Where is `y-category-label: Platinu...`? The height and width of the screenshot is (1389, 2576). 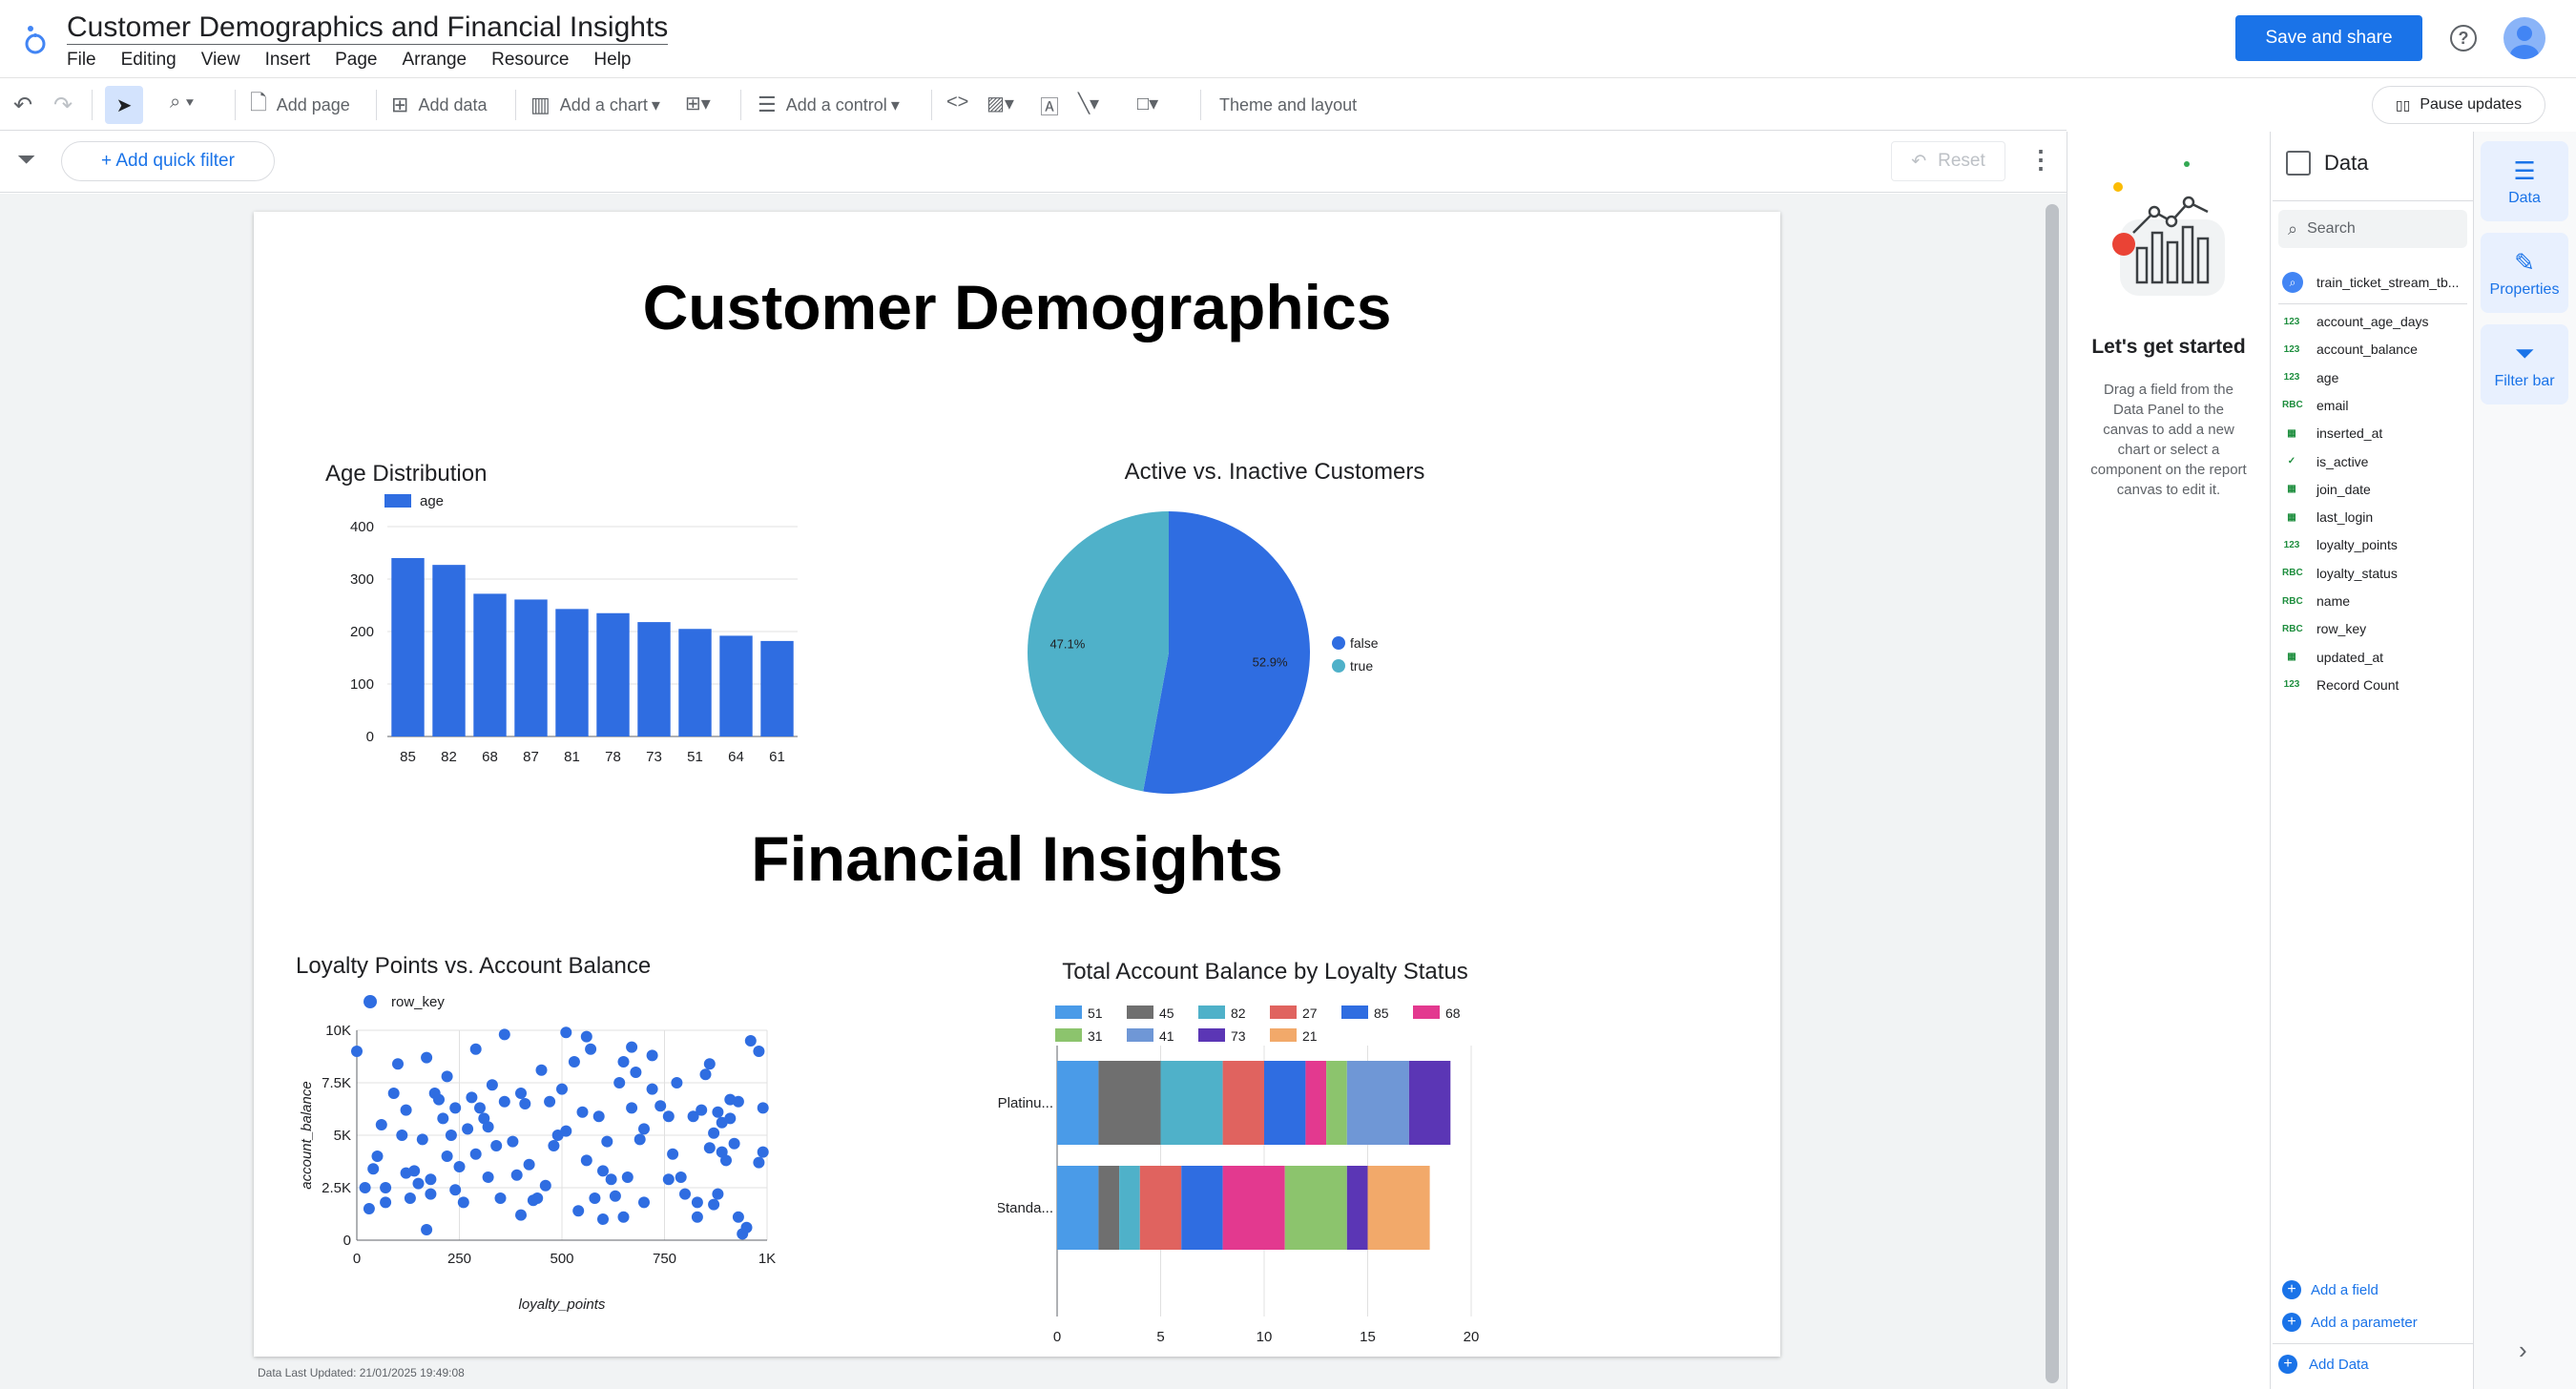
y-category-label: Platinu... is located at coordinates (1025, 1103).